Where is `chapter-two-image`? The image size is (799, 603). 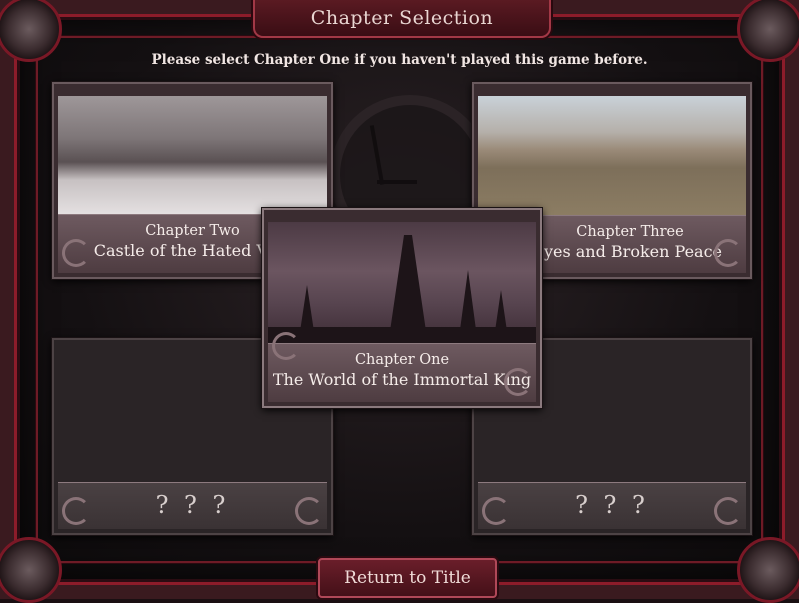
chapter-two-image is located at coordinates (192, 156).